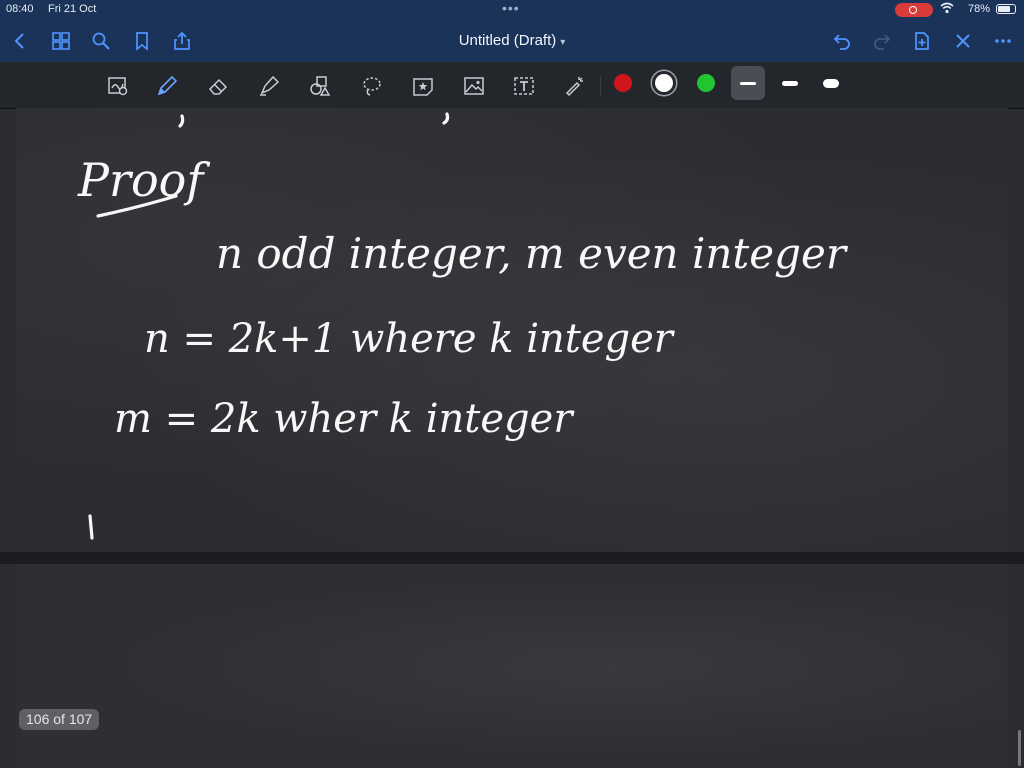  What do you see at coordinates (118, 86) in the screenshot?
I see `zoom-box-icon` at bounding box center [118, 86].